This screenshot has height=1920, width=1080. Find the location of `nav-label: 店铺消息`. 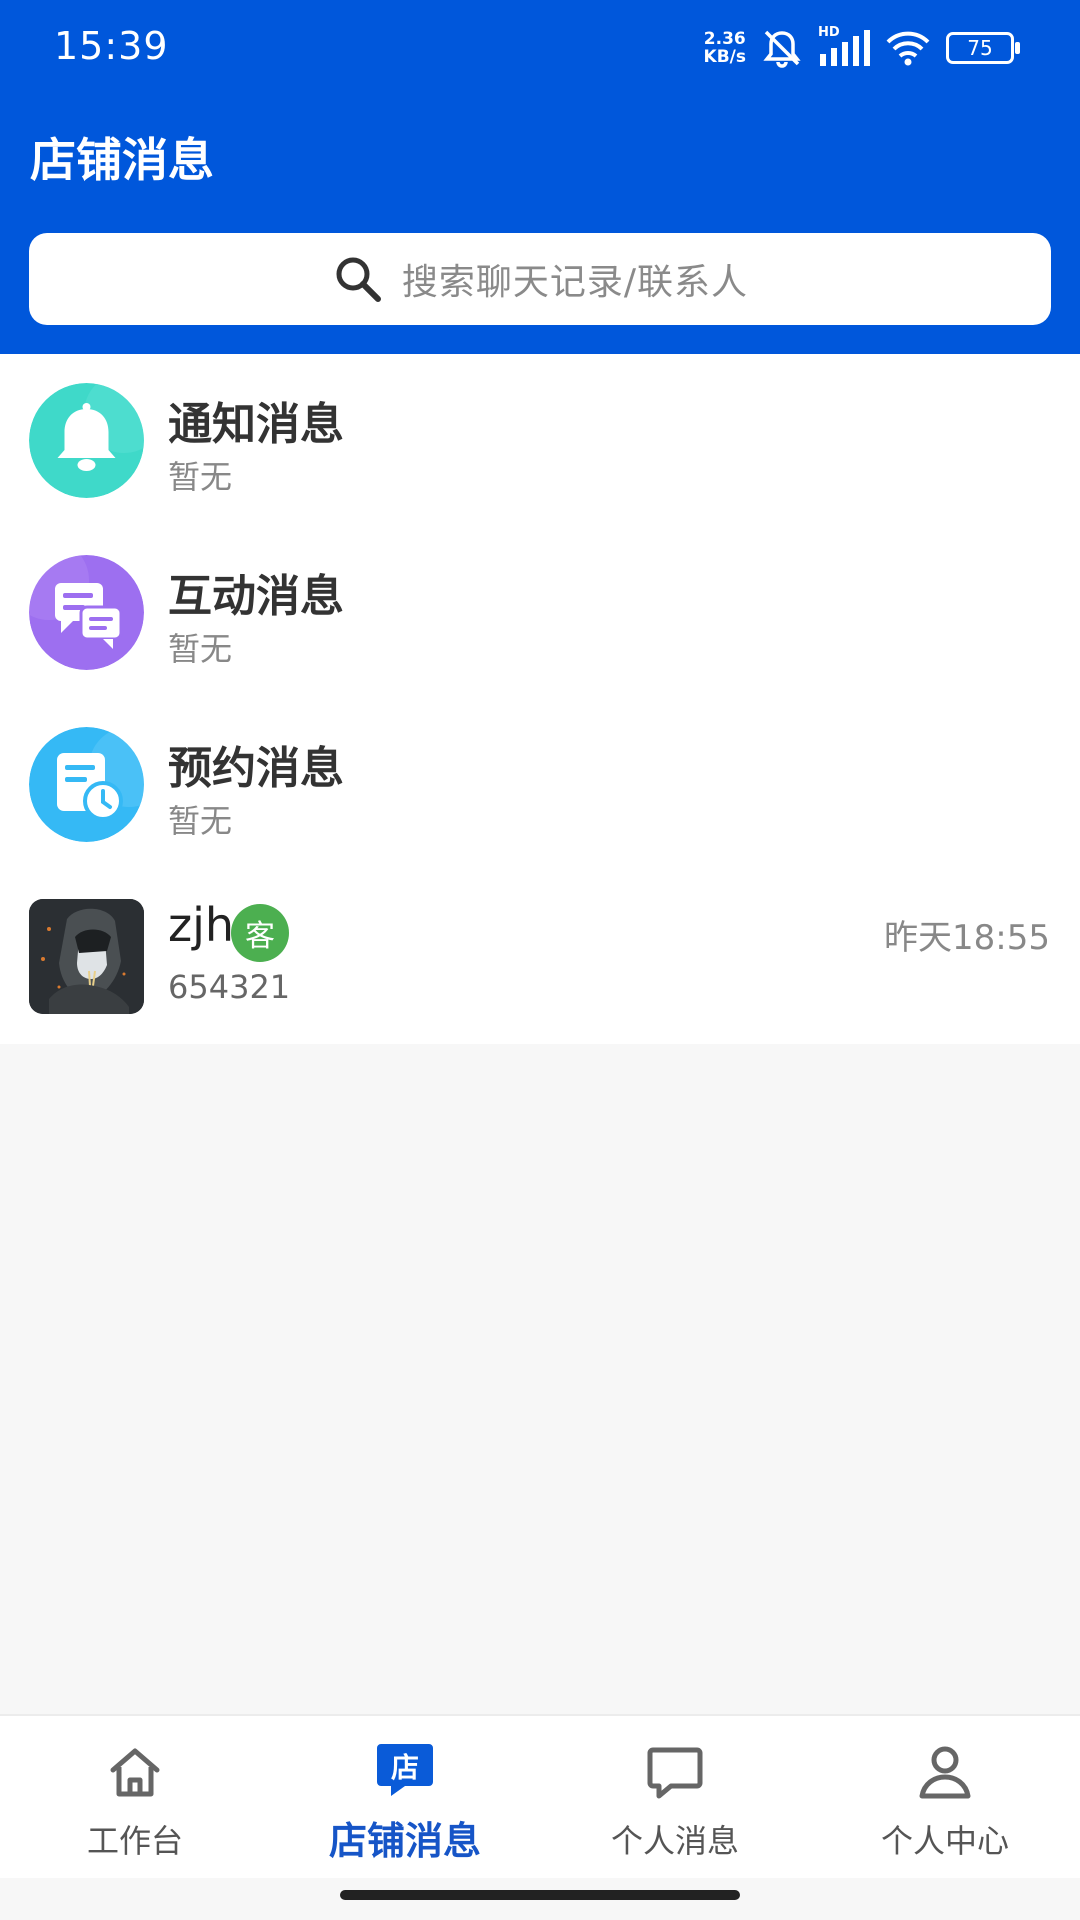

nav-label: 店铺消息 is located at coordinates (404, 1841).